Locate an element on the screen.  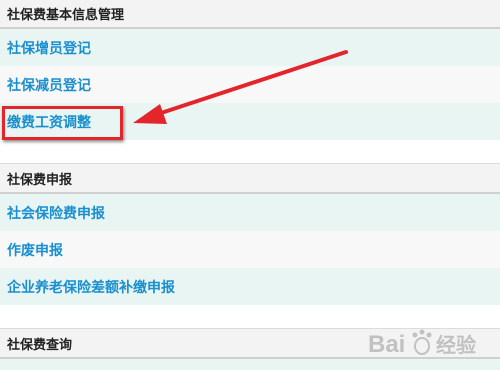
menu-item-remove-staff: 社保减员登记 is located at coordinates (250, 84).